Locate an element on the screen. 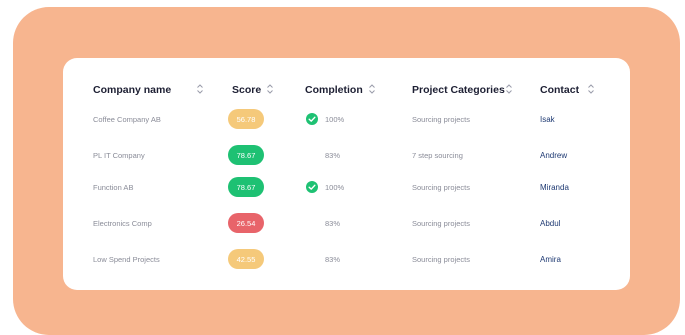 The width and height of the screenshot is (685, 335). row-3-contact: Miranda is located at coordinates (554, 187).